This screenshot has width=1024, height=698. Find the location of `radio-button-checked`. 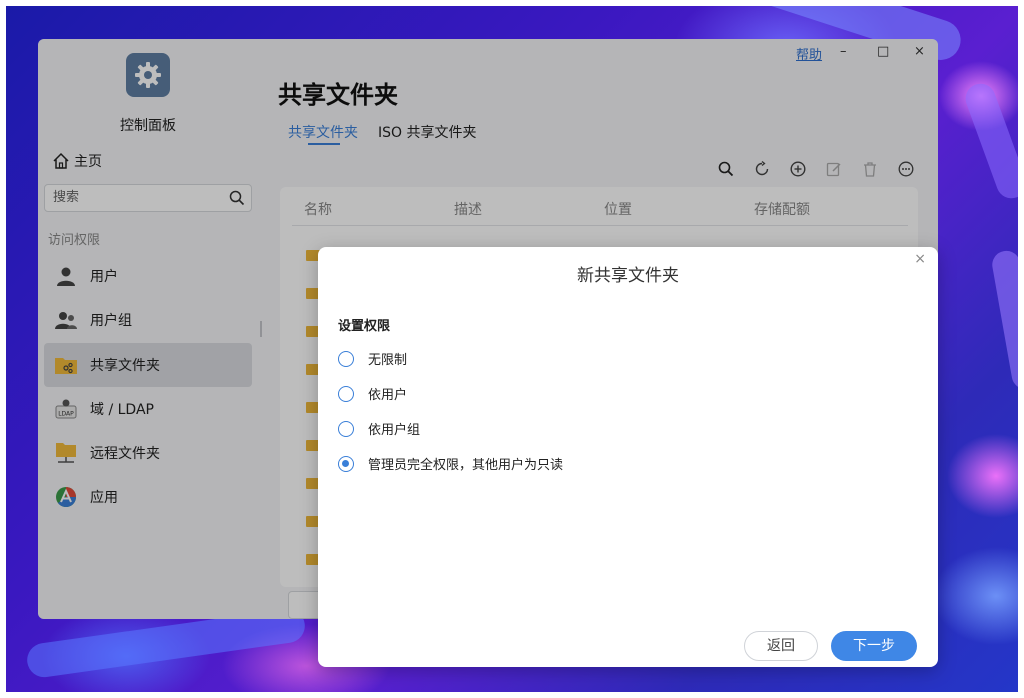

radio-button-checked is located at coordinates (346, 463).